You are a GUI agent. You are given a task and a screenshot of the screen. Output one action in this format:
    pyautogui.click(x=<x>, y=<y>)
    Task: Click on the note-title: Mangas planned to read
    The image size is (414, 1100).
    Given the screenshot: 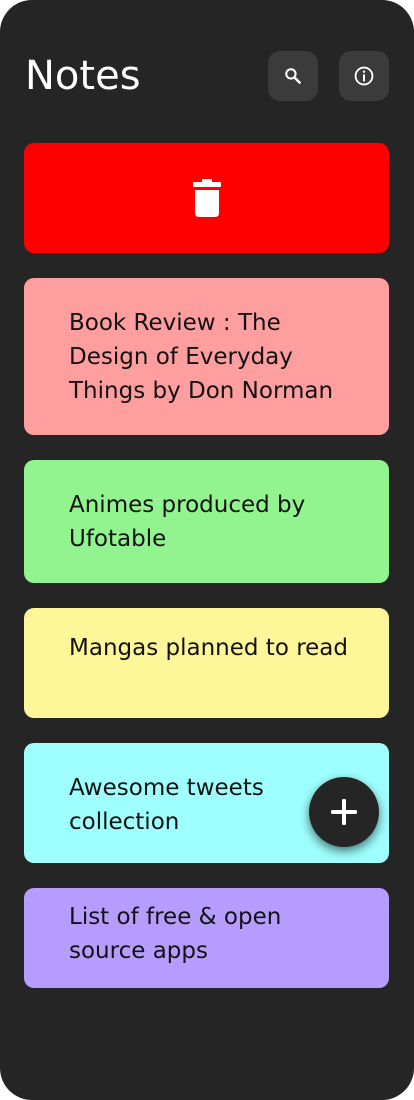 What is the action you would take?
    pyautogui.click(x=208, y=648)
    